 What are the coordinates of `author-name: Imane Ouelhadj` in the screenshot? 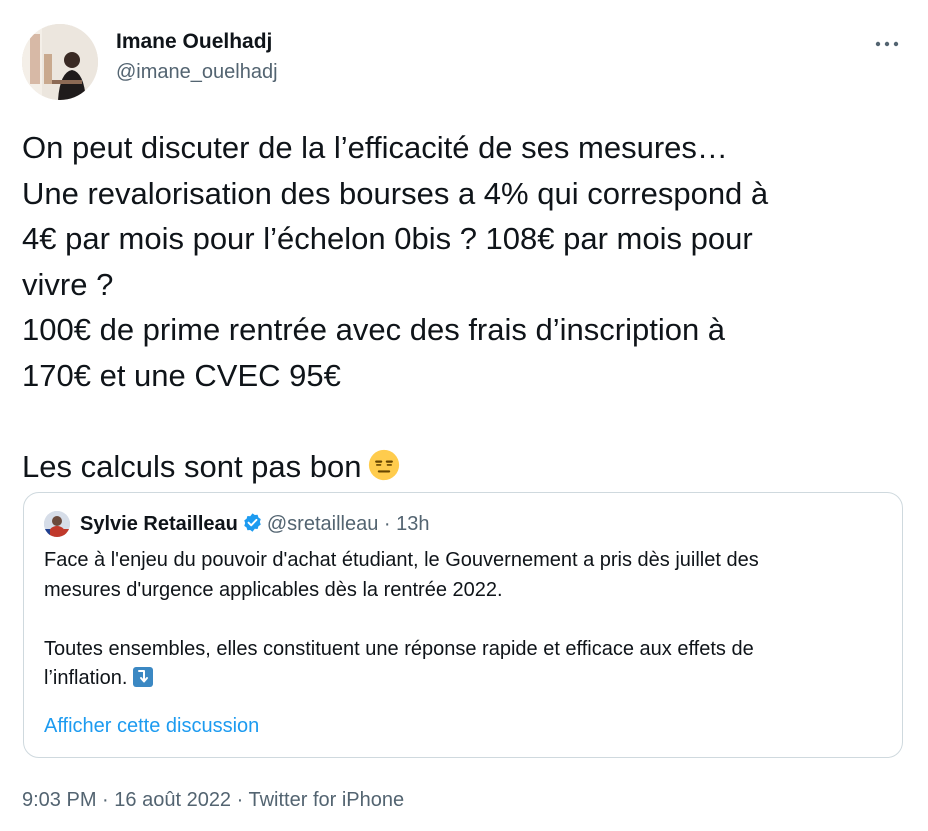 It's located at (194, 42).